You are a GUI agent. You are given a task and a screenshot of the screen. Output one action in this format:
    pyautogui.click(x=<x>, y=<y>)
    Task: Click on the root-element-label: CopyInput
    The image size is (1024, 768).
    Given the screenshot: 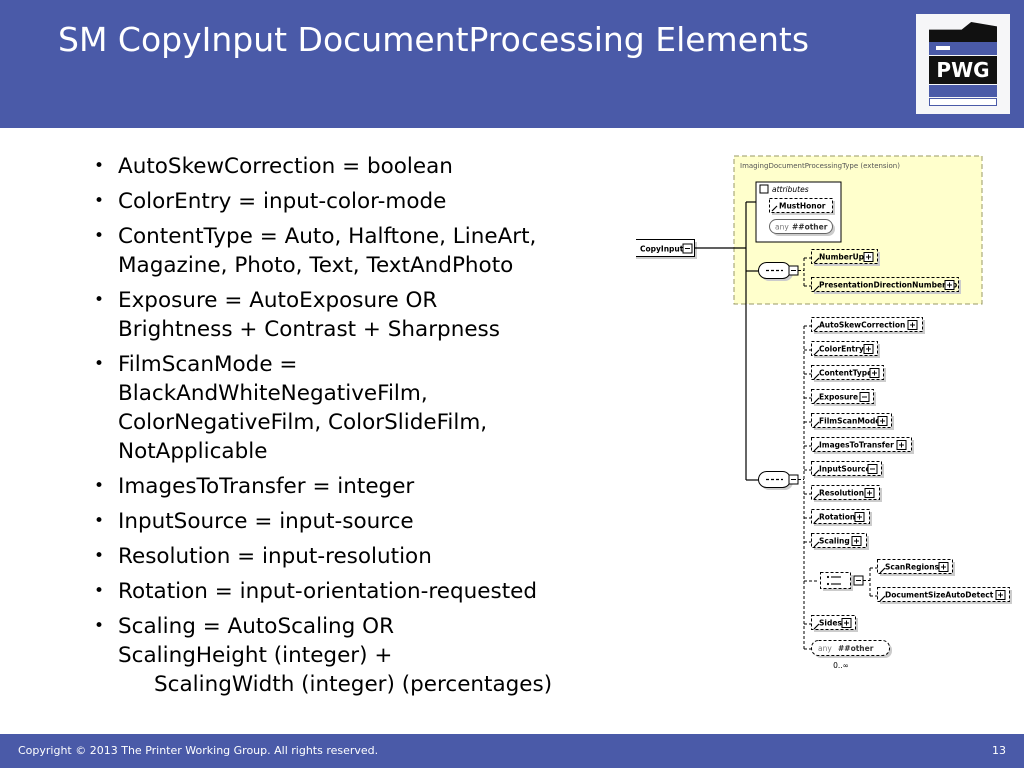 What is the action you would take?
    pyautogui.click(x=662, y=249)
    